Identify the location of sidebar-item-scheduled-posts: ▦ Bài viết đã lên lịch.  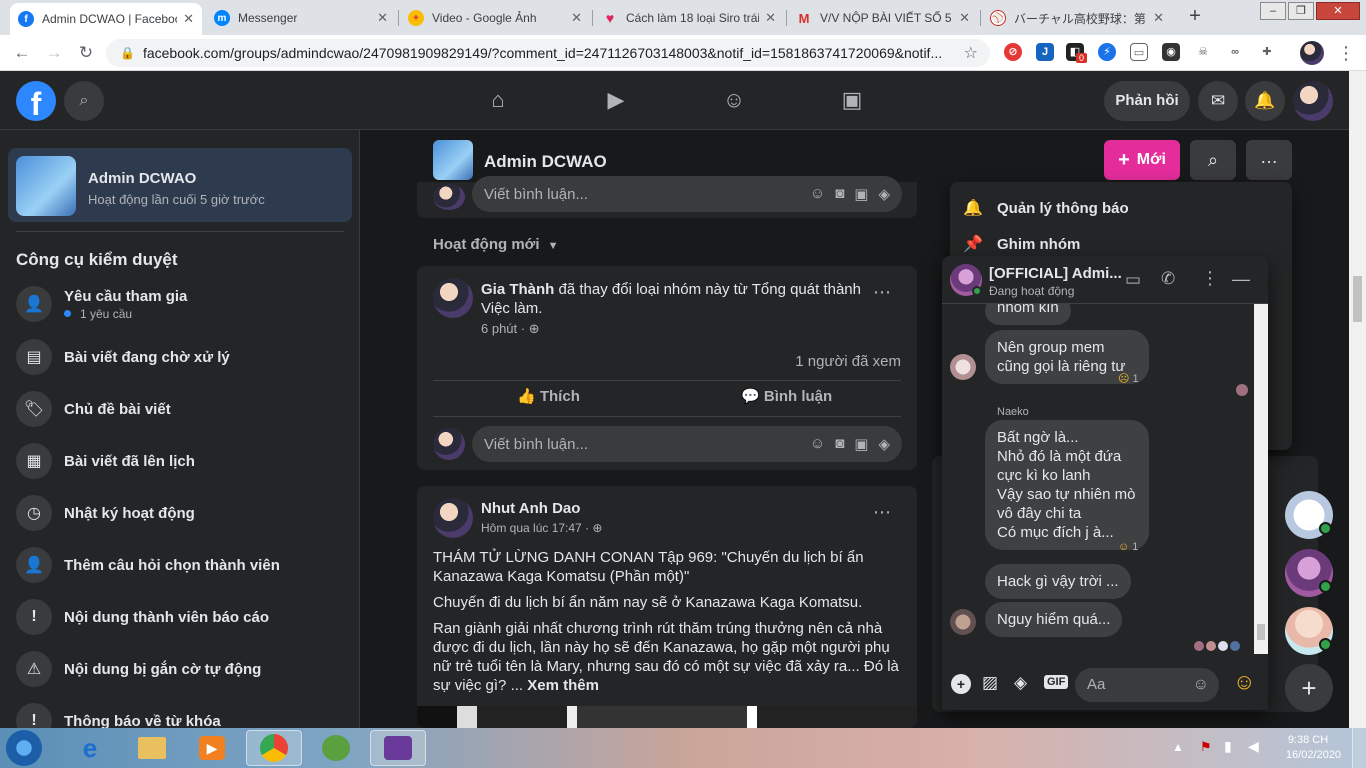
(105, 461).